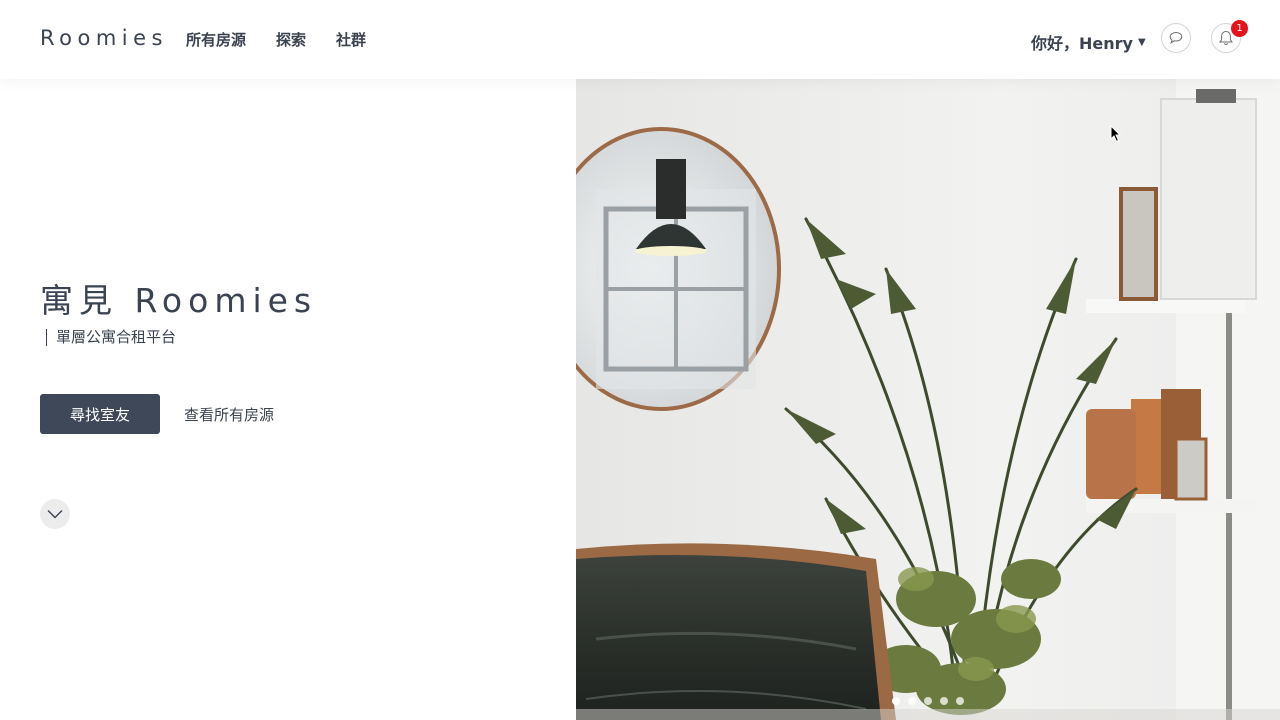 The image size is (1280, 720). I want to click on chat-icon, so click(1176, 38).